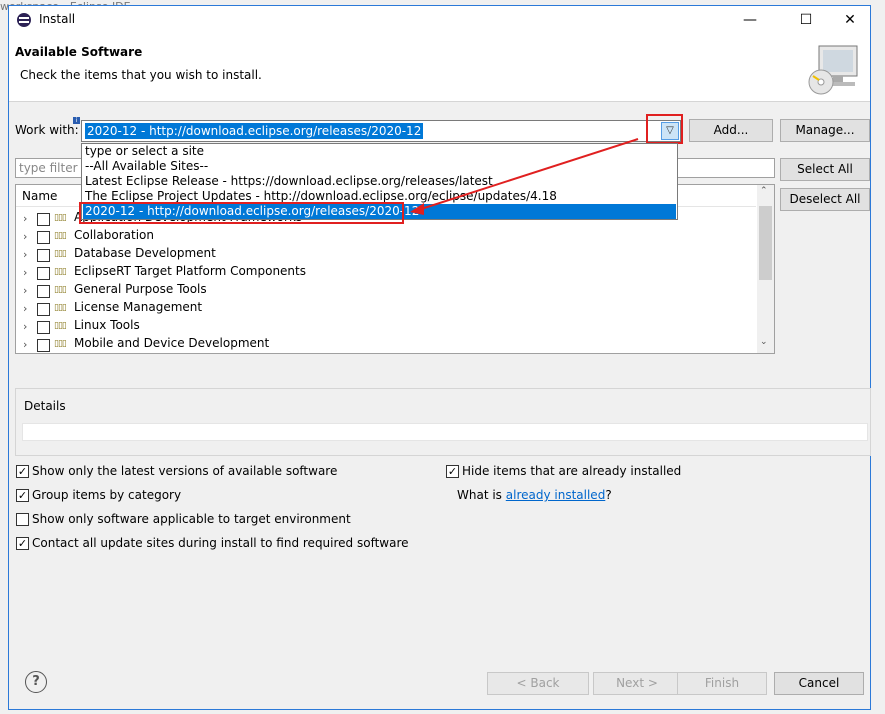 The height and width of the screenshot is (714, 885). I want to click on annotation-arrow, so click(524, 176).